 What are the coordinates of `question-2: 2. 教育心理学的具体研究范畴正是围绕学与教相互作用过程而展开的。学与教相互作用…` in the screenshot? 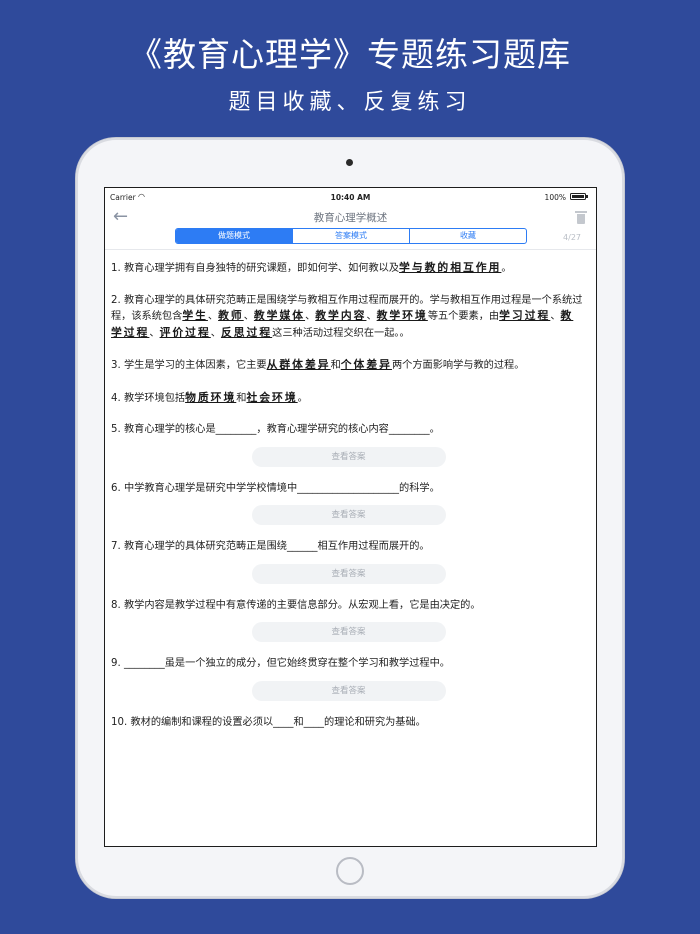 It's located at (348, 317).